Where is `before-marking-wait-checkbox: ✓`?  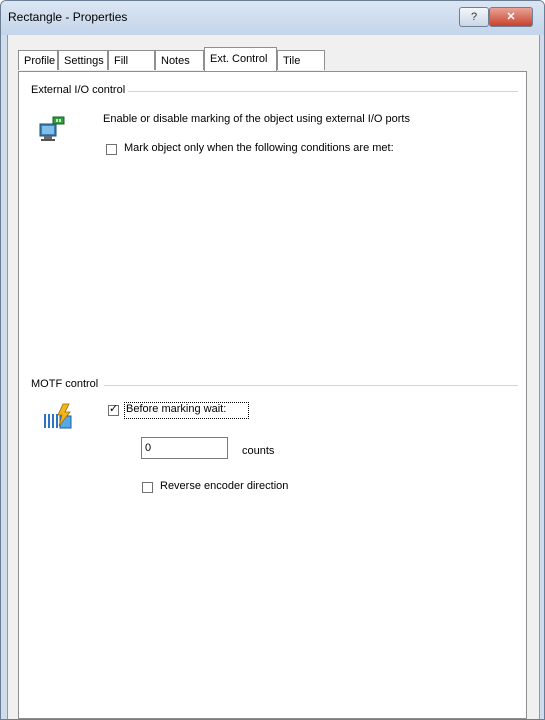 before-marking-wait-checkbox: ✓ is located at coordinates (113, 409).